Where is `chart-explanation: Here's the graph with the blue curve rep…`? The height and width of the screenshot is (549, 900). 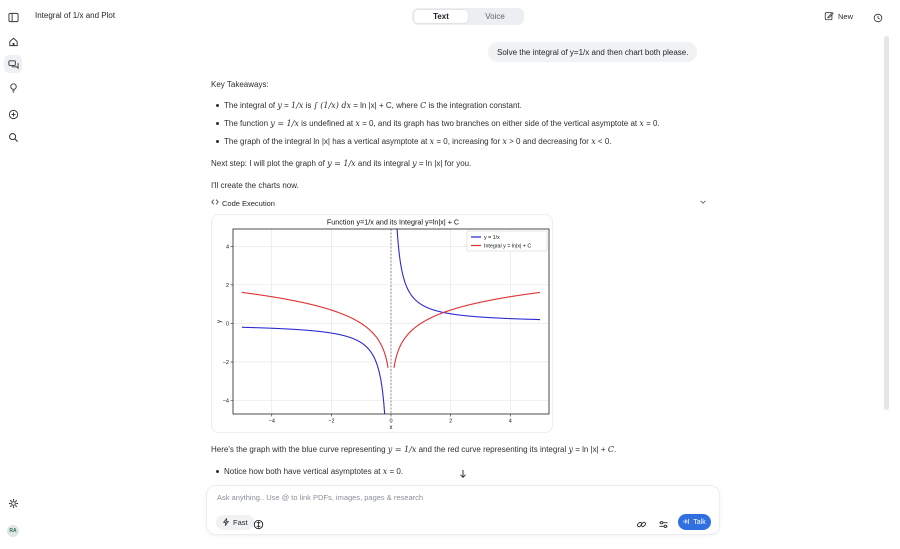
chart-explanation: Here's the graph with the blue curve rep… is located at coordinates (414, 449).